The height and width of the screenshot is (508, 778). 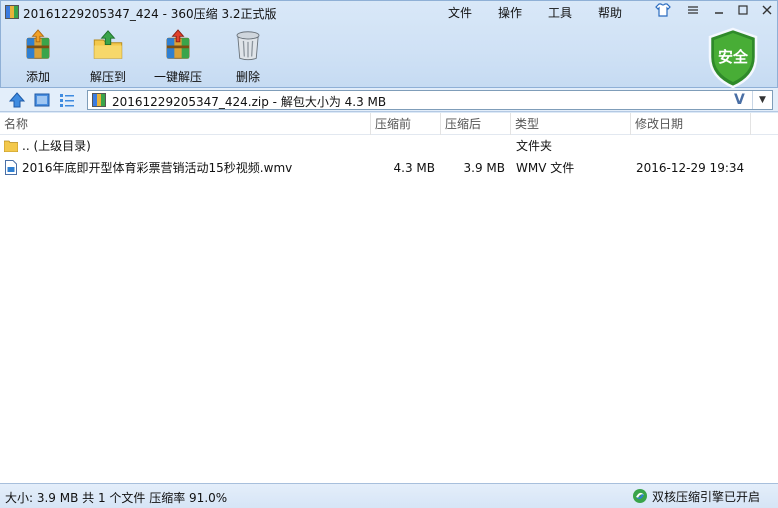 I want to click on extract-folder-icon, so click(x=108, y=44).